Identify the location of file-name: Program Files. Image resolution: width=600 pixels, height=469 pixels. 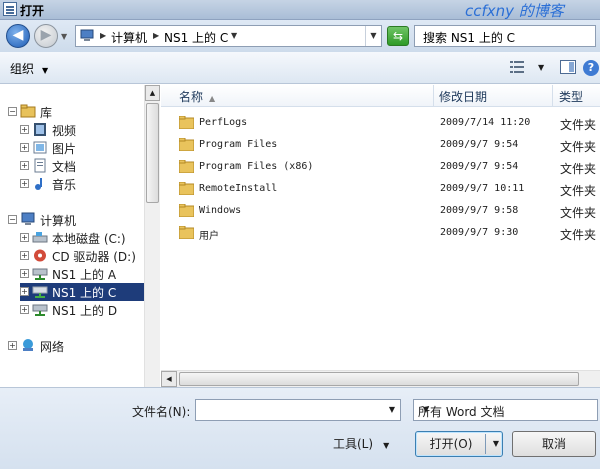
(238, 144).